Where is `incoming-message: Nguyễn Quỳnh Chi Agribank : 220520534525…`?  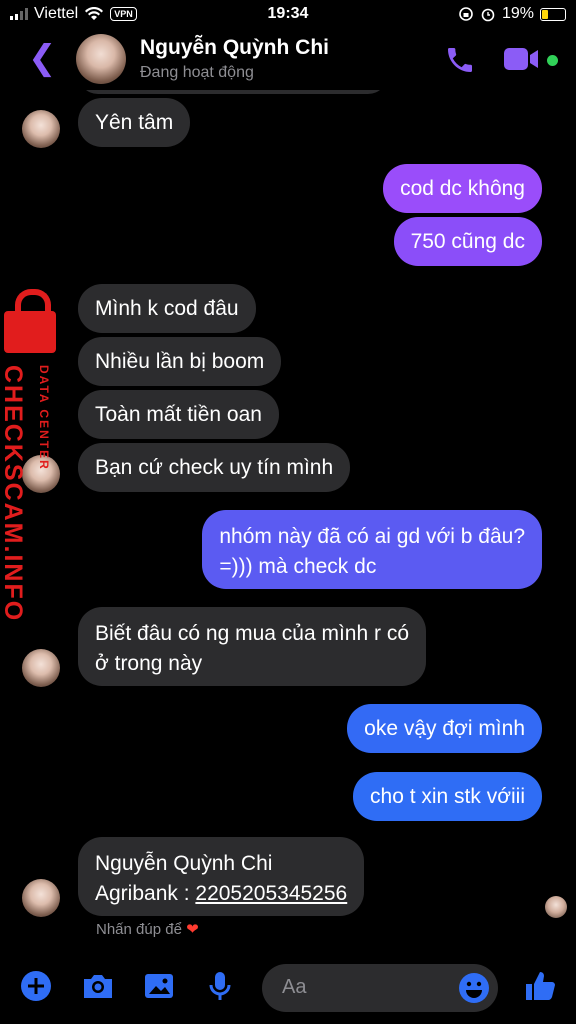 incoming-message: Nguyễn Quỳnh Chi Agribank : 220520534525… is located at coordinates (221, 876).